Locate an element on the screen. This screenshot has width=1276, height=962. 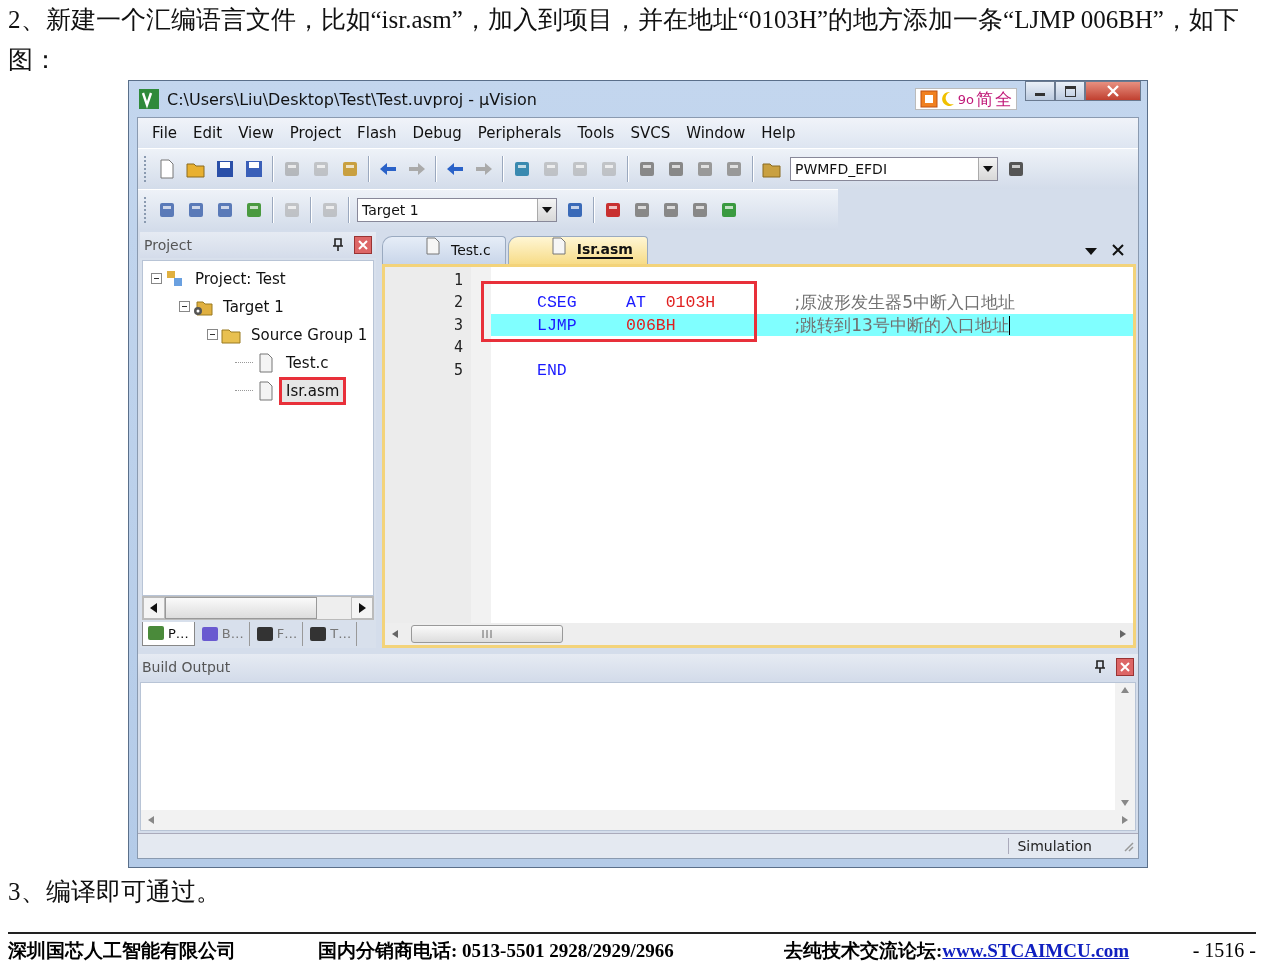
left-arrow-icon is located at coordinates (154, 607).